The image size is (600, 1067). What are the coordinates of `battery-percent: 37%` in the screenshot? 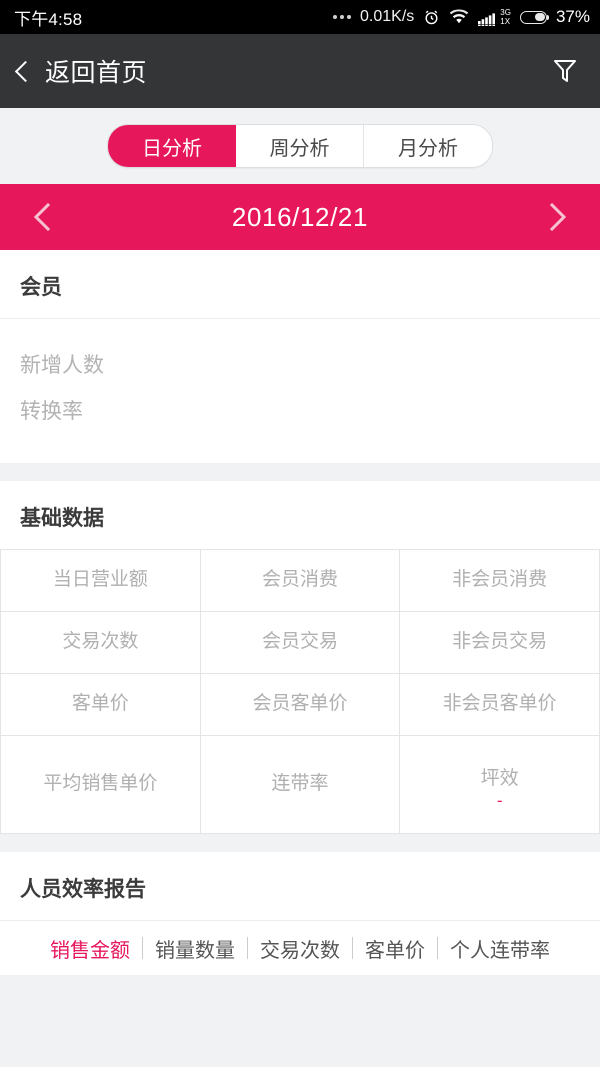 It's located at (572, 16).